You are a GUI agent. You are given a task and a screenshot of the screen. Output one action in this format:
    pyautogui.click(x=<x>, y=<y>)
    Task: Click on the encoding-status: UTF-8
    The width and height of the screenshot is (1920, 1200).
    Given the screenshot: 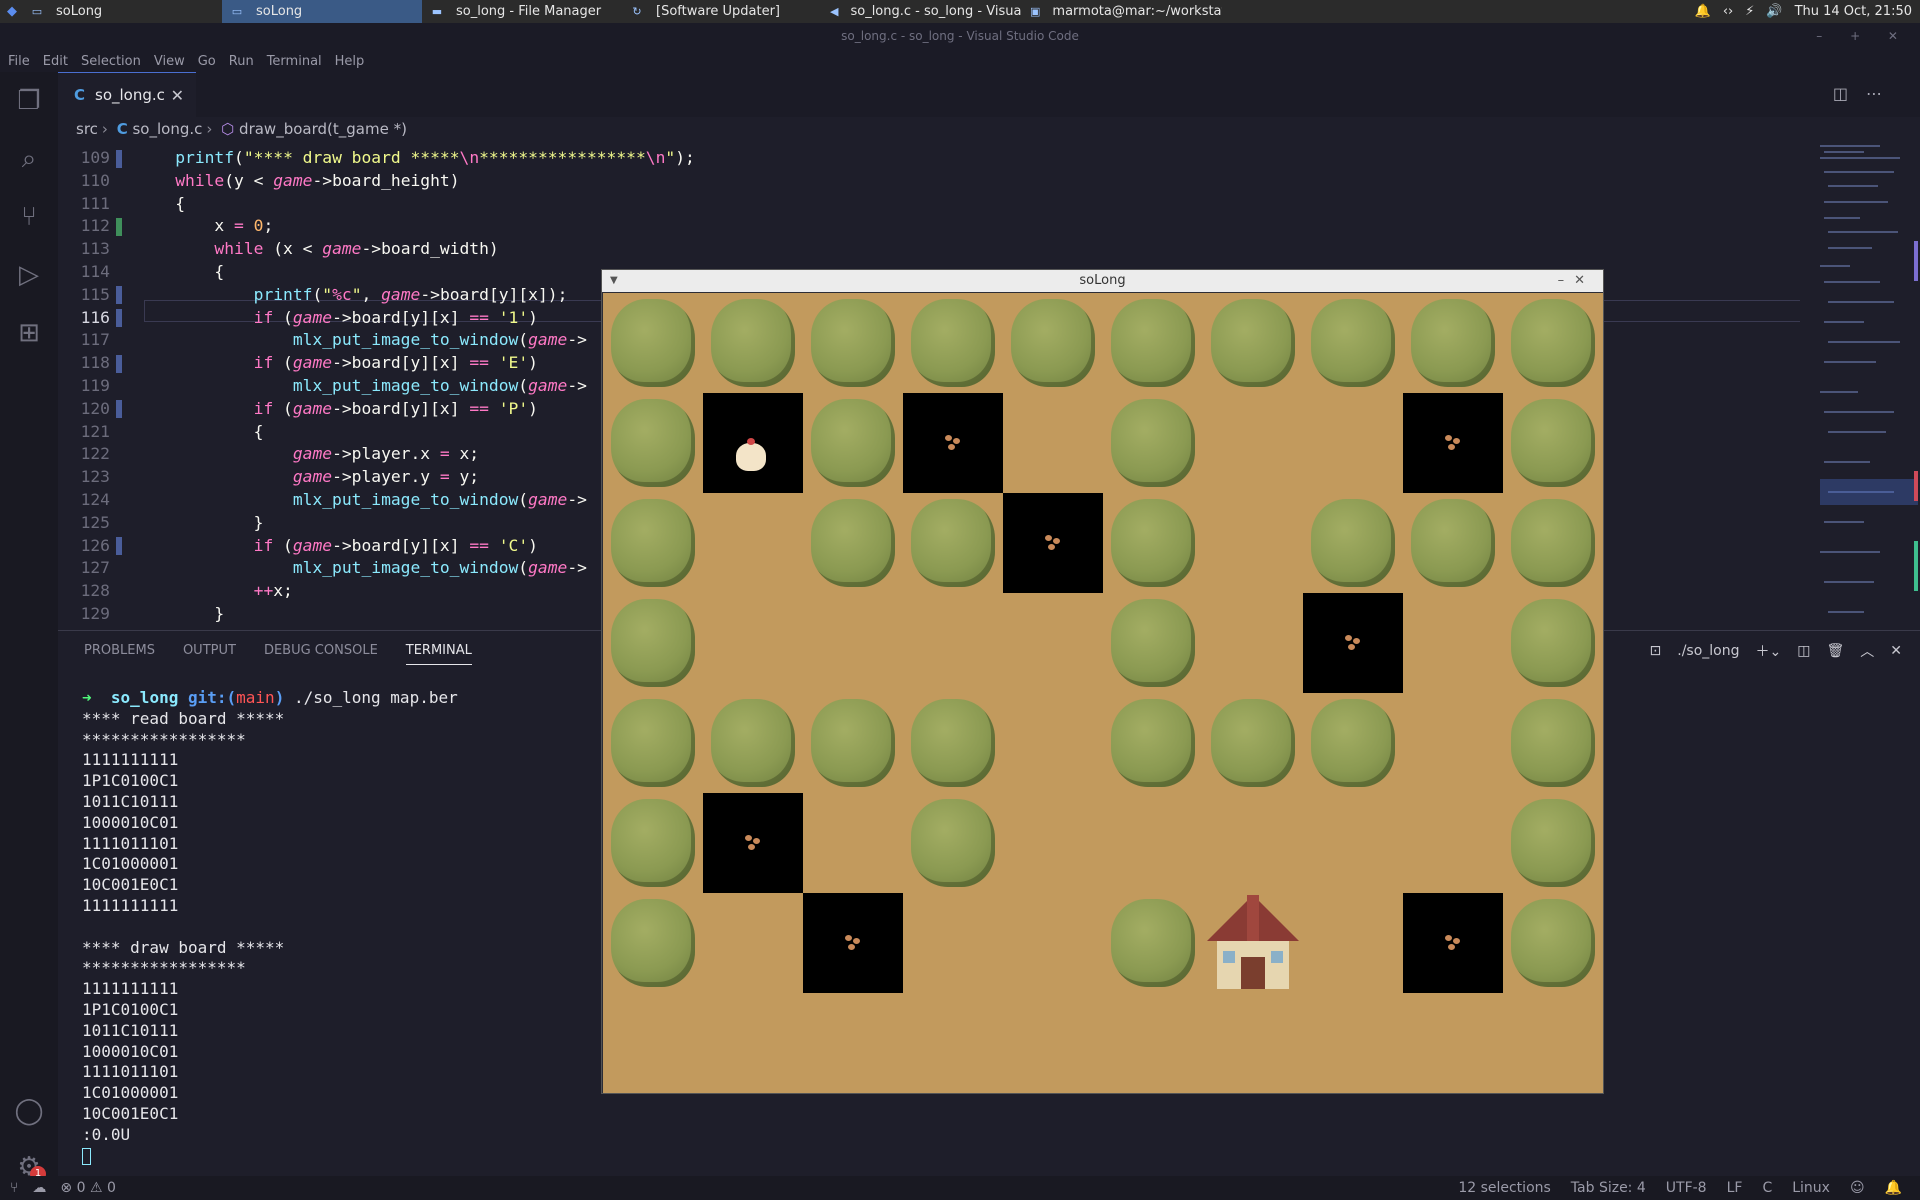 What is the action you would take?
    pyautogui.click(x=1686, y=1188)
    